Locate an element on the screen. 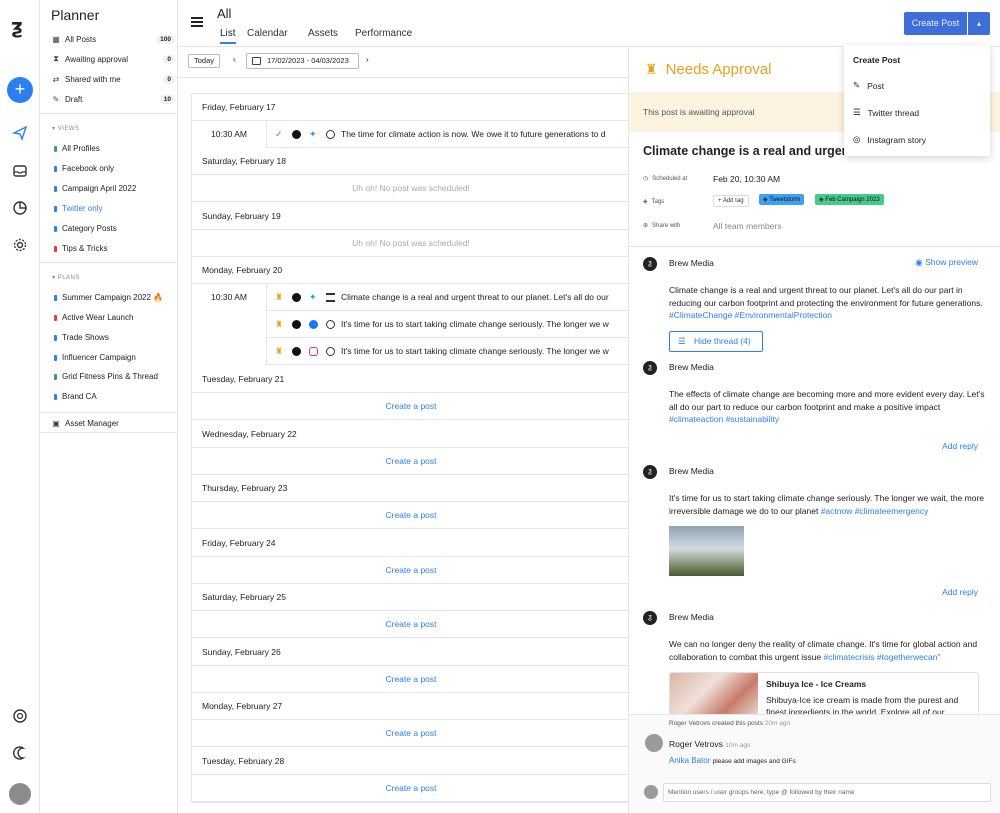 The height and width of the screenshot is (813, 1000). plan-trade-shows: Trade Shows is located at coordinates (81, 337).